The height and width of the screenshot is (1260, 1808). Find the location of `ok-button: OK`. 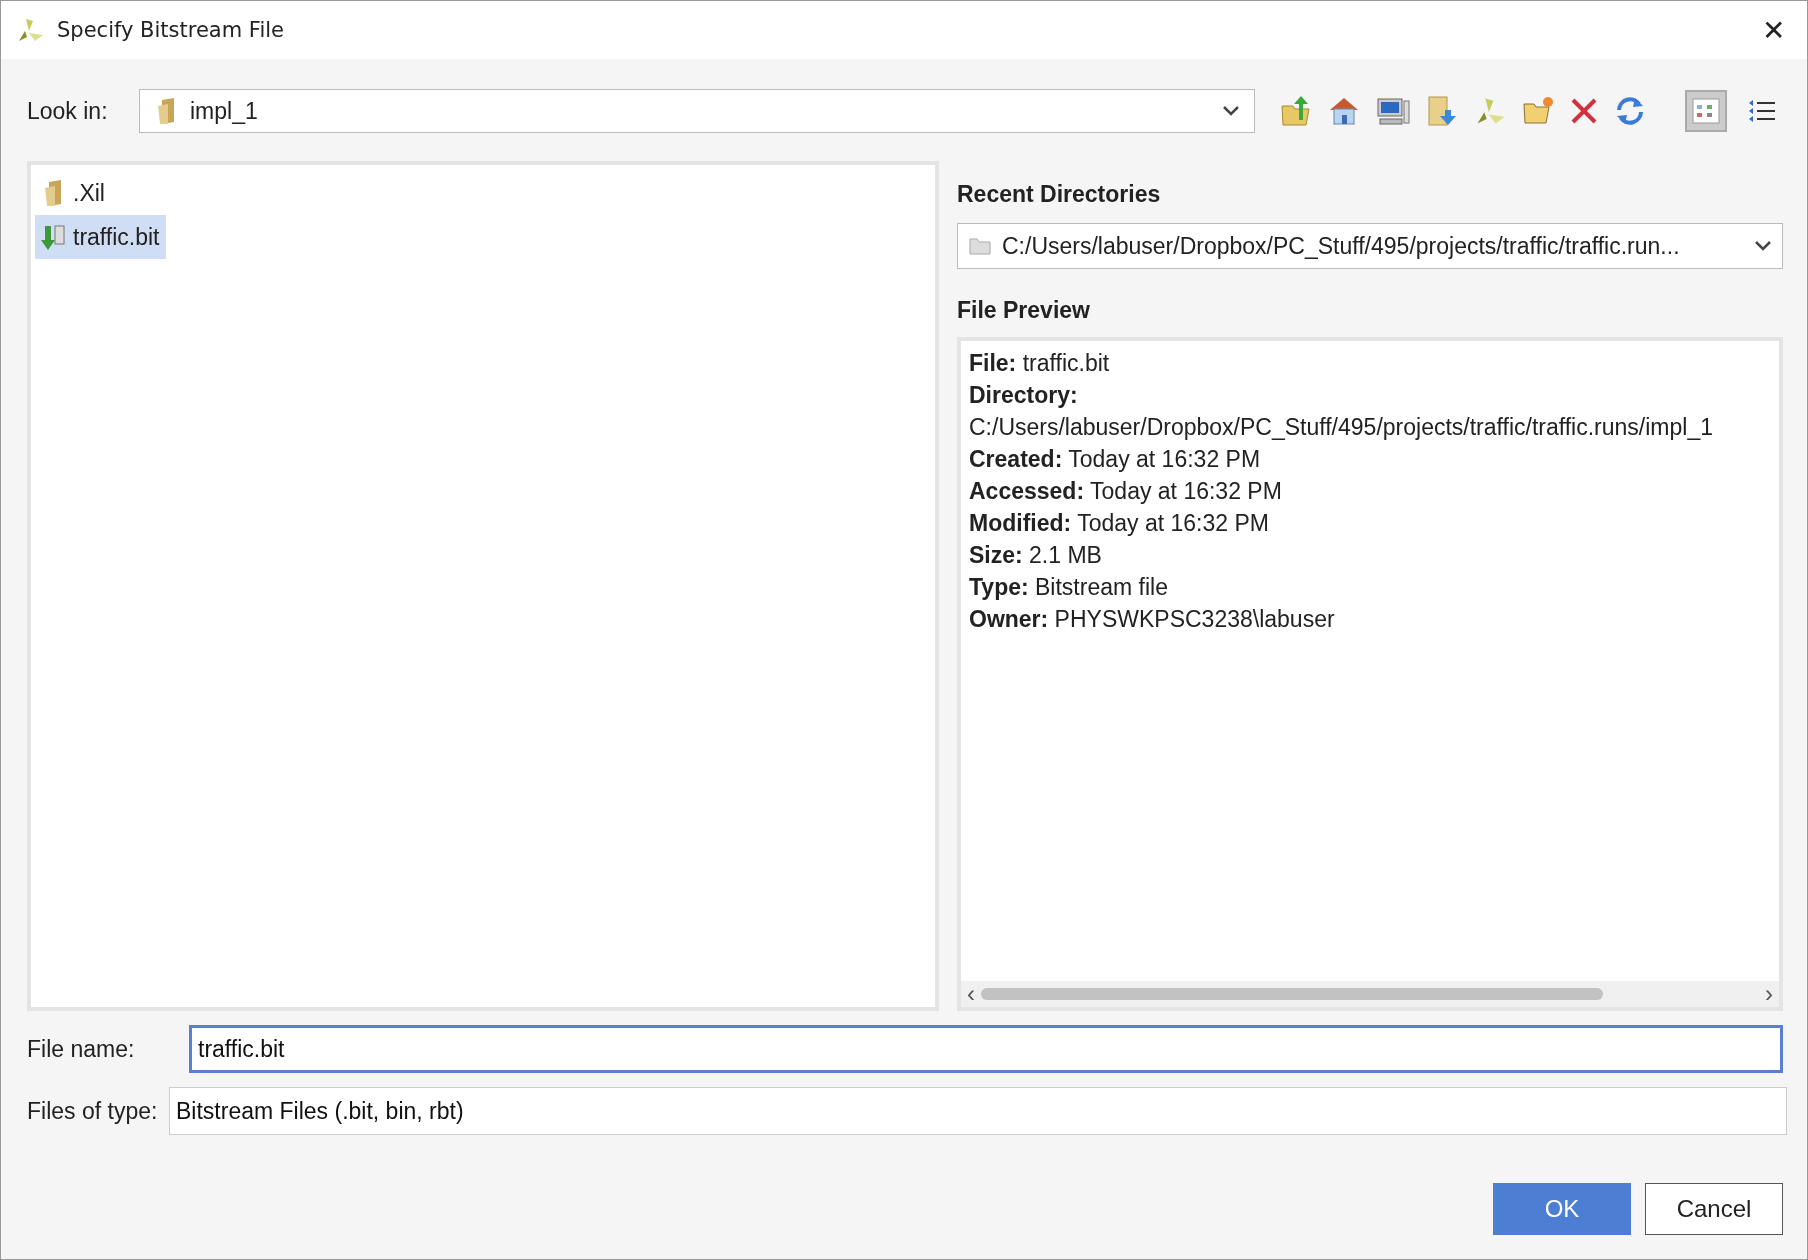

ok-button: OK is located at coordinates (1562, 1209).